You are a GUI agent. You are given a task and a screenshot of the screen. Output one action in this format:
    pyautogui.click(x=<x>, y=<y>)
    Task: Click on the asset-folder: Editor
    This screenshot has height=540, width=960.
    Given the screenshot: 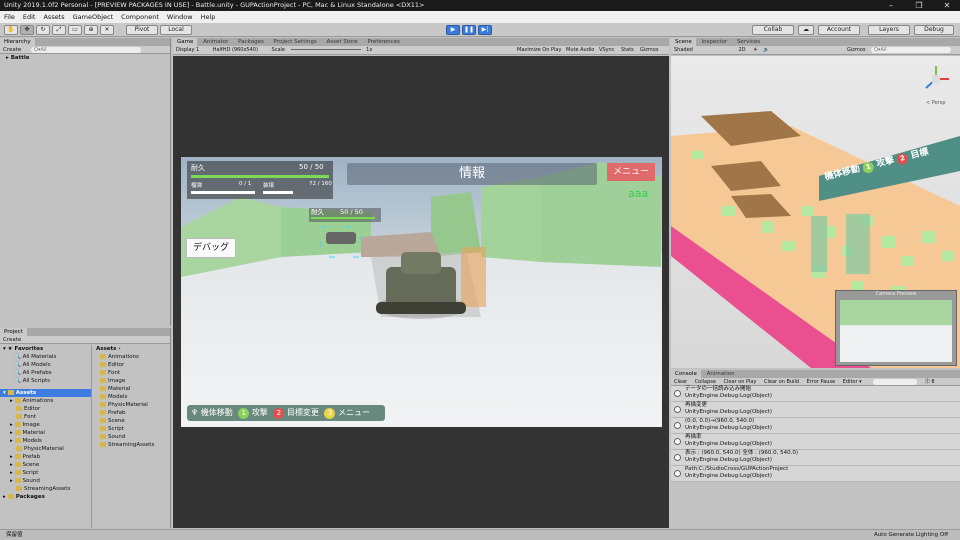 What is the action you would take?
    pyautogui.click(x=45, y=409)
    